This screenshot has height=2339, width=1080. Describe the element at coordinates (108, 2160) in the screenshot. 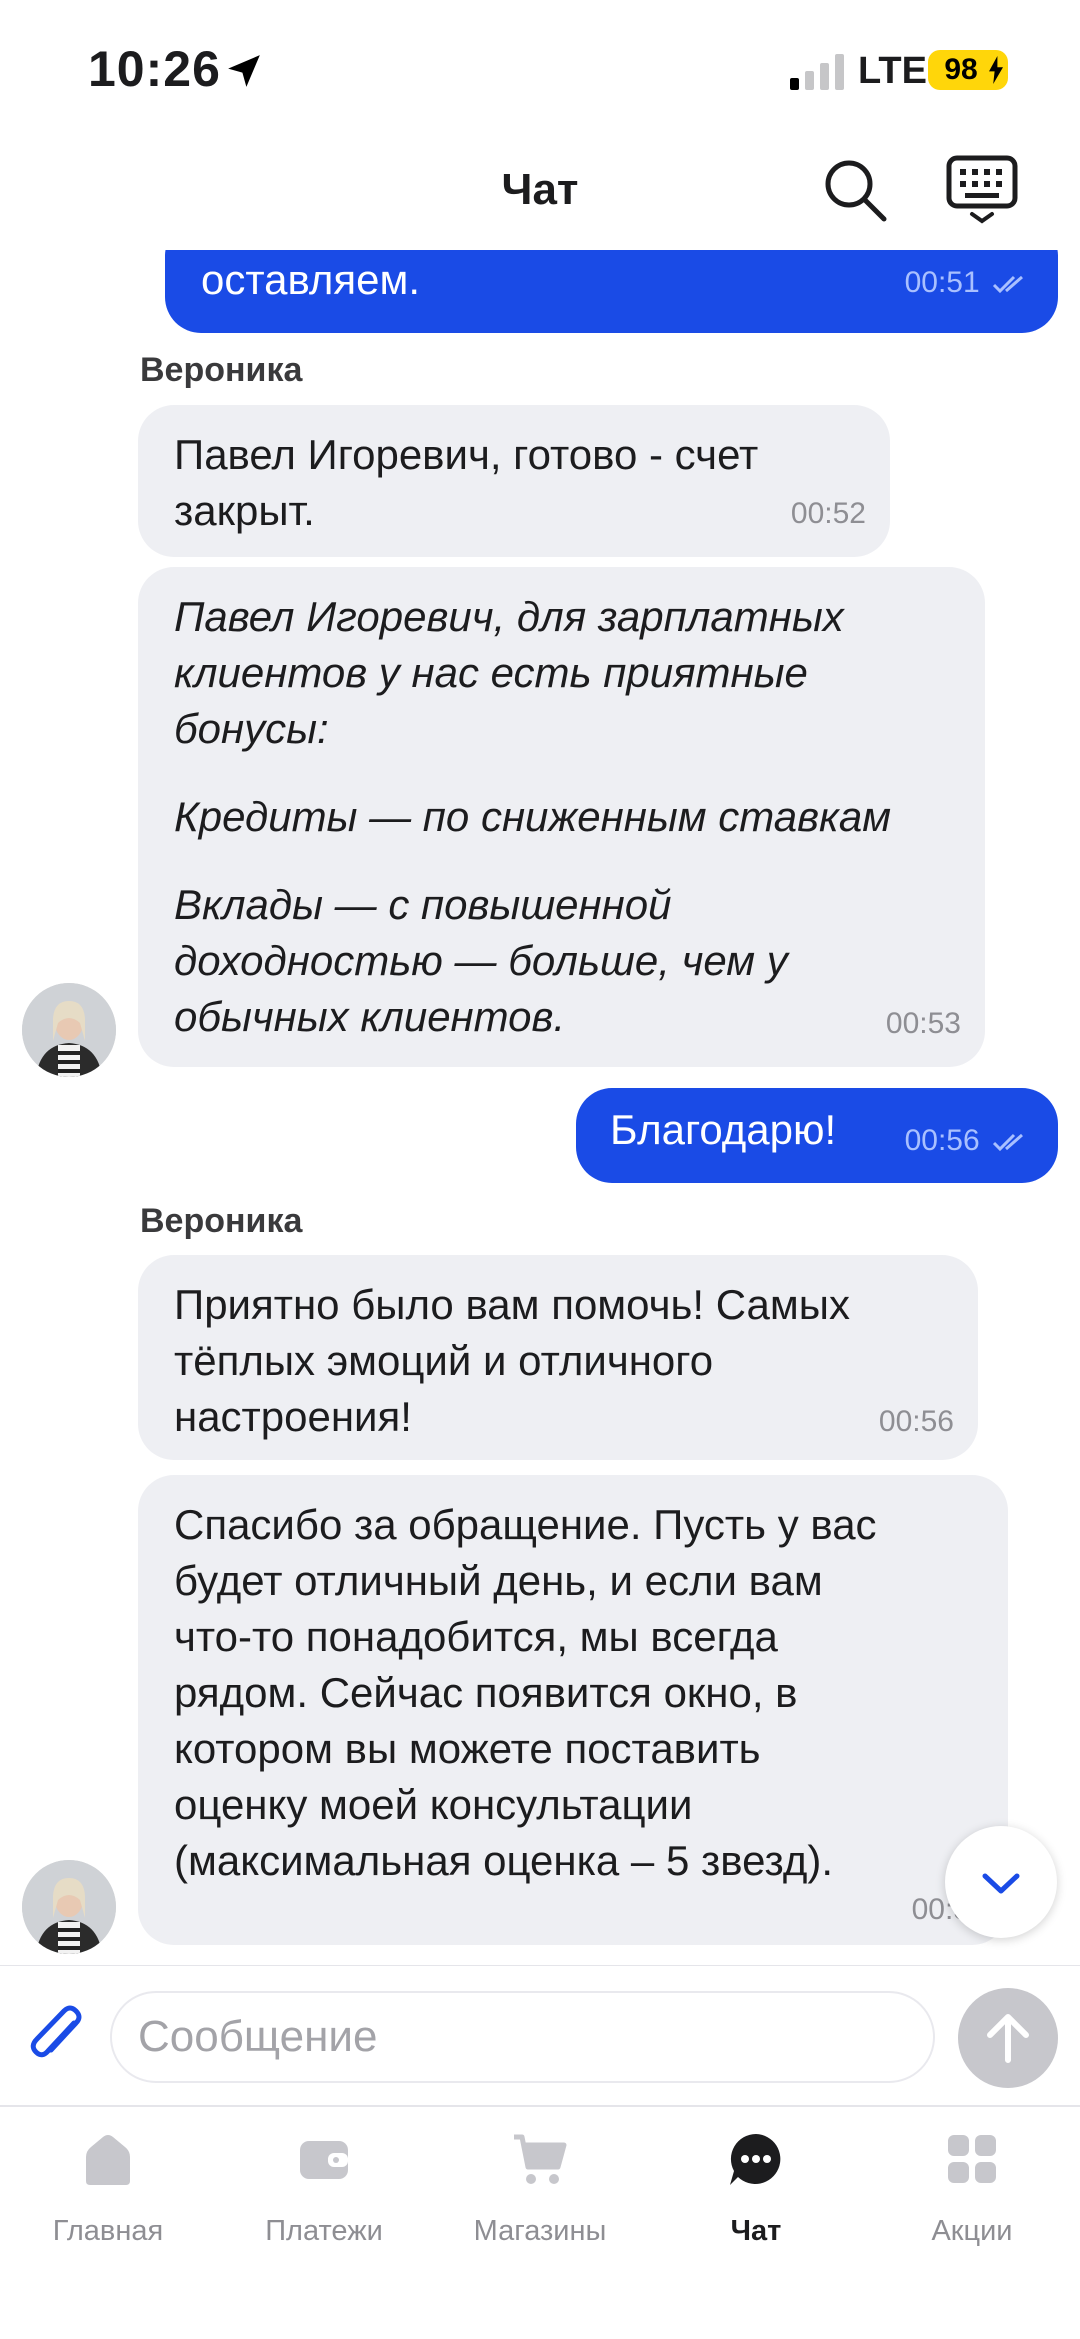

I see `home-icon` at that location.